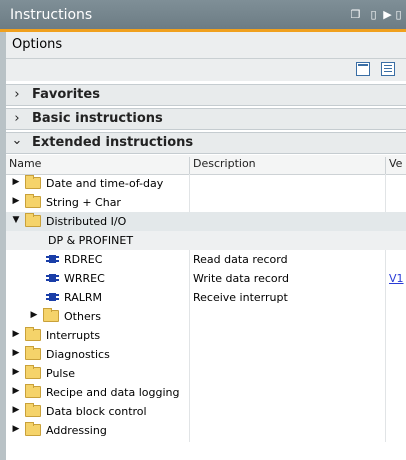  I want to click on float-window-icon: ❐, so click(355, 14).